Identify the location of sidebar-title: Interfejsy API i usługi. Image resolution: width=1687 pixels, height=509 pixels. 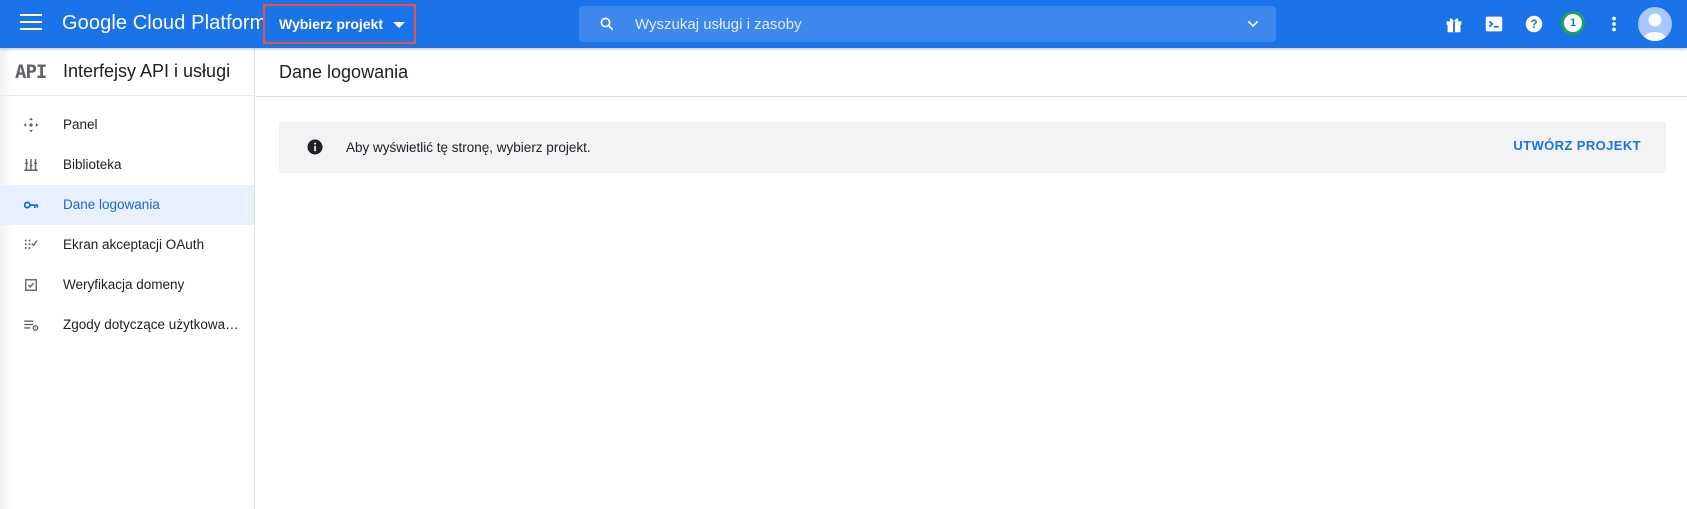
(147, 71).